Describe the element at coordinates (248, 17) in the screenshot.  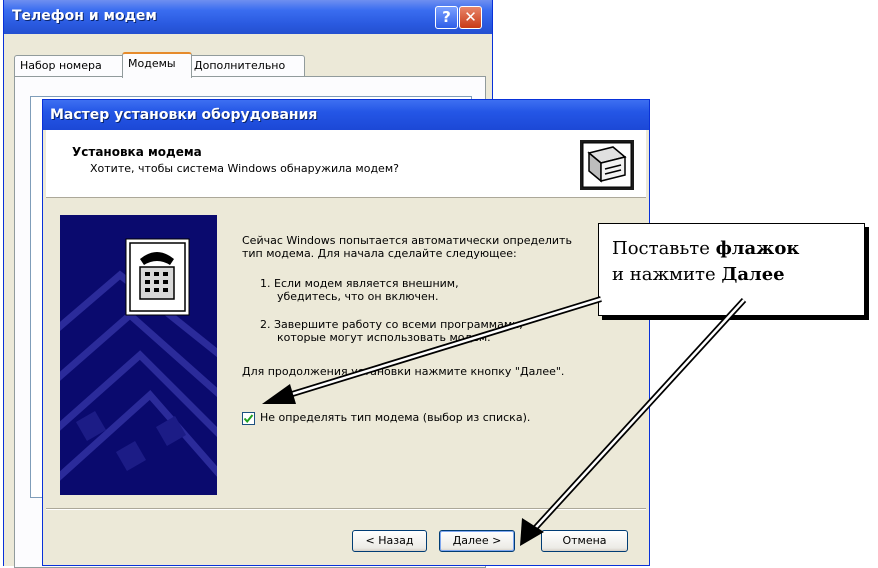
I see `phone-modem-titlebar: Телефон и модем ? ✕` at that location.